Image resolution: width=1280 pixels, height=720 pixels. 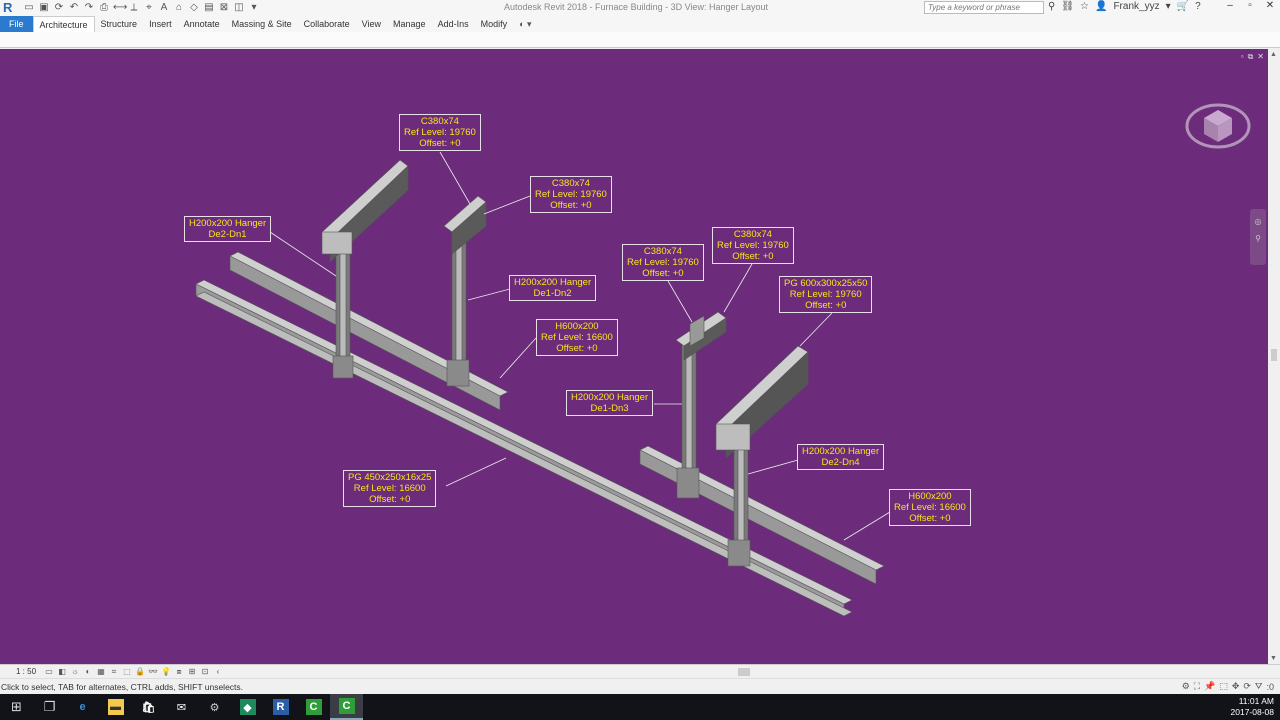 What do you see at coordinates (205, 672) in the screenshot?
I see `highlight-displacement-icon: ⊡` at bounding box center [205, 672].